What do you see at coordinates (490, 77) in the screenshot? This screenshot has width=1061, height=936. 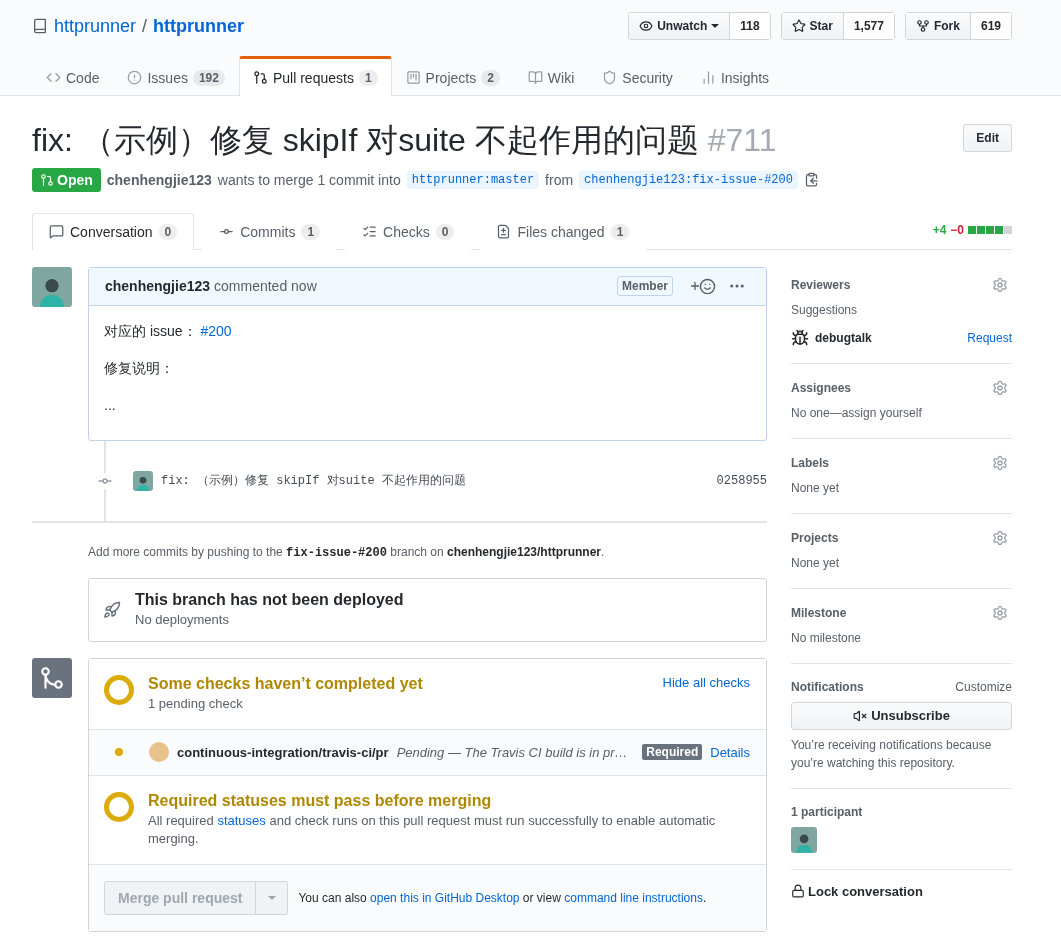 I see `tab-counter: 2` at bounding box center [490, 77].